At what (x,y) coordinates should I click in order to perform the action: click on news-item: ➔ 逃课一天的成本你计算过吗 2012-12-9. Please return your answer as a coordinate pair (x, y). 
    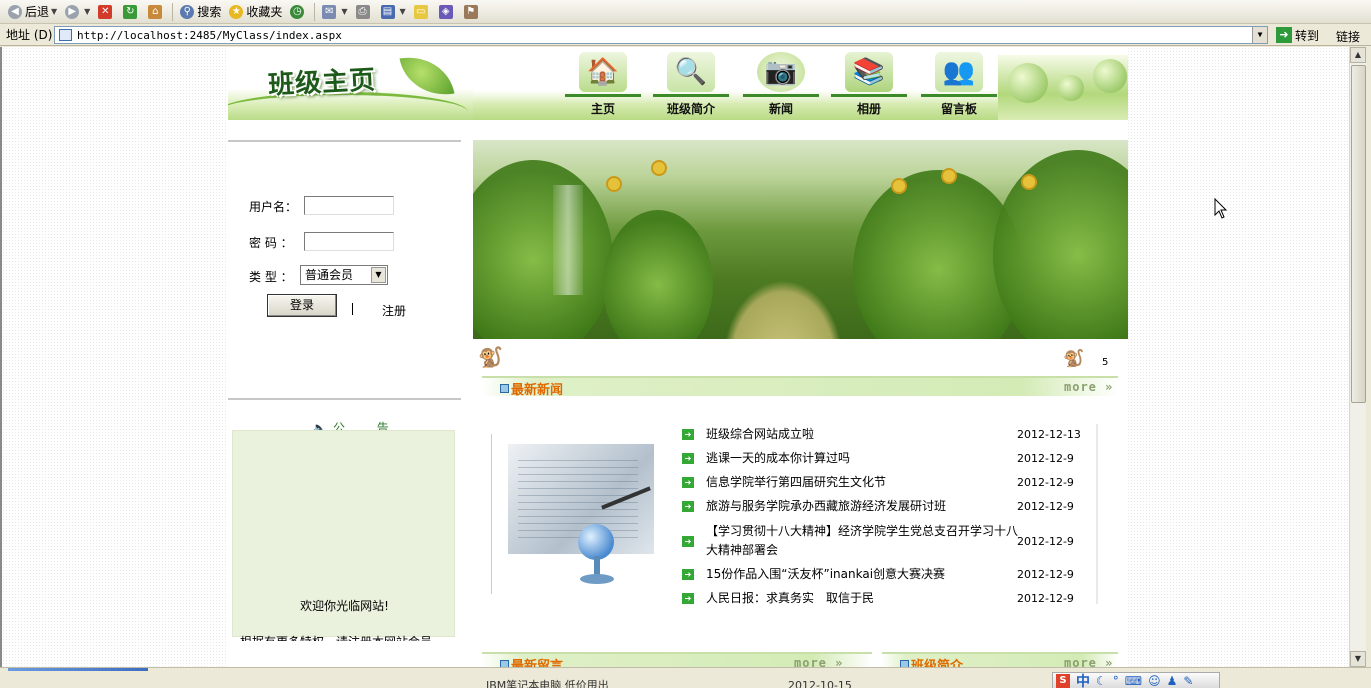
    Looking at the image, I should click on (892, 458).